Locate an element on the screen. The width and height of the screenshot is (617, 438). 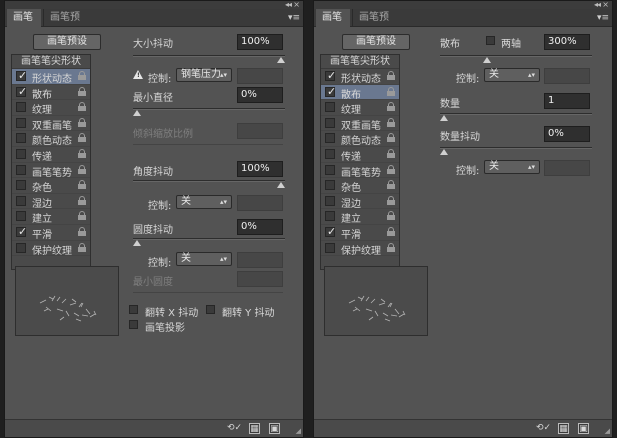
size-jitter-input: 100% is located at coordinates (260, 42).